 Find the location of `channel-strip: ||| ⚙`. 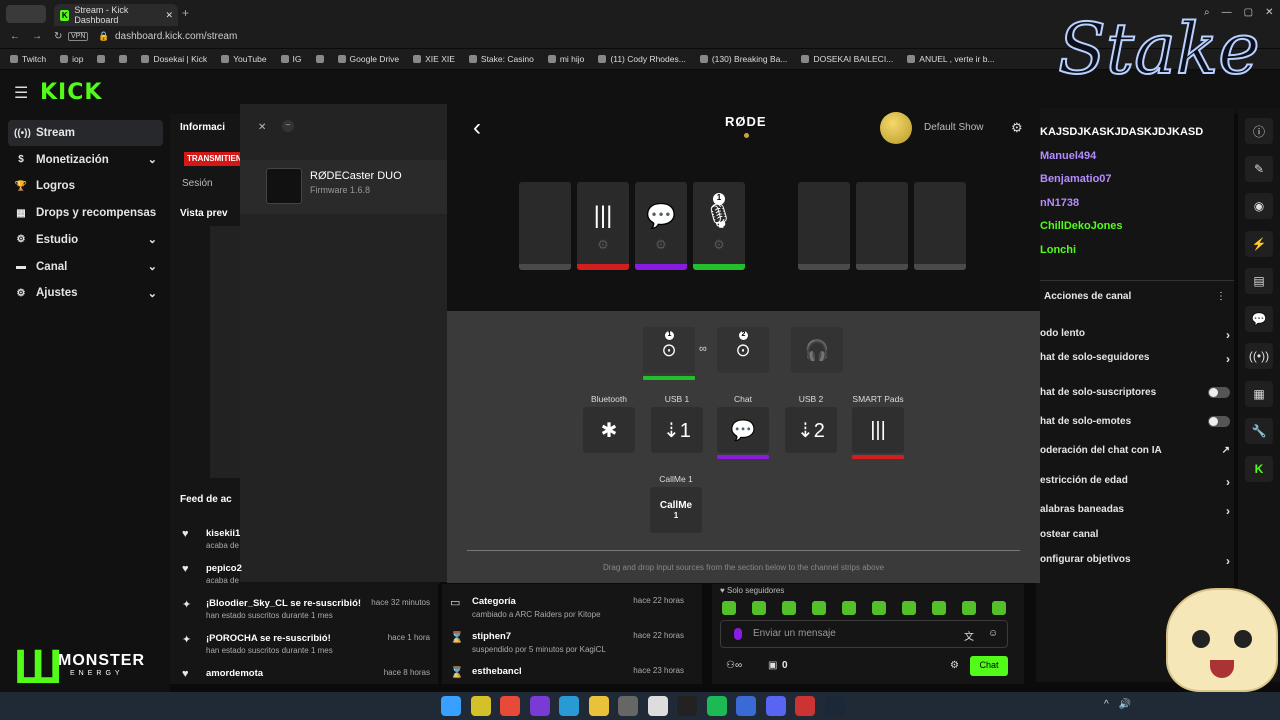

channel-strip: ||| ⚙ is located at coordinates (603, 226).